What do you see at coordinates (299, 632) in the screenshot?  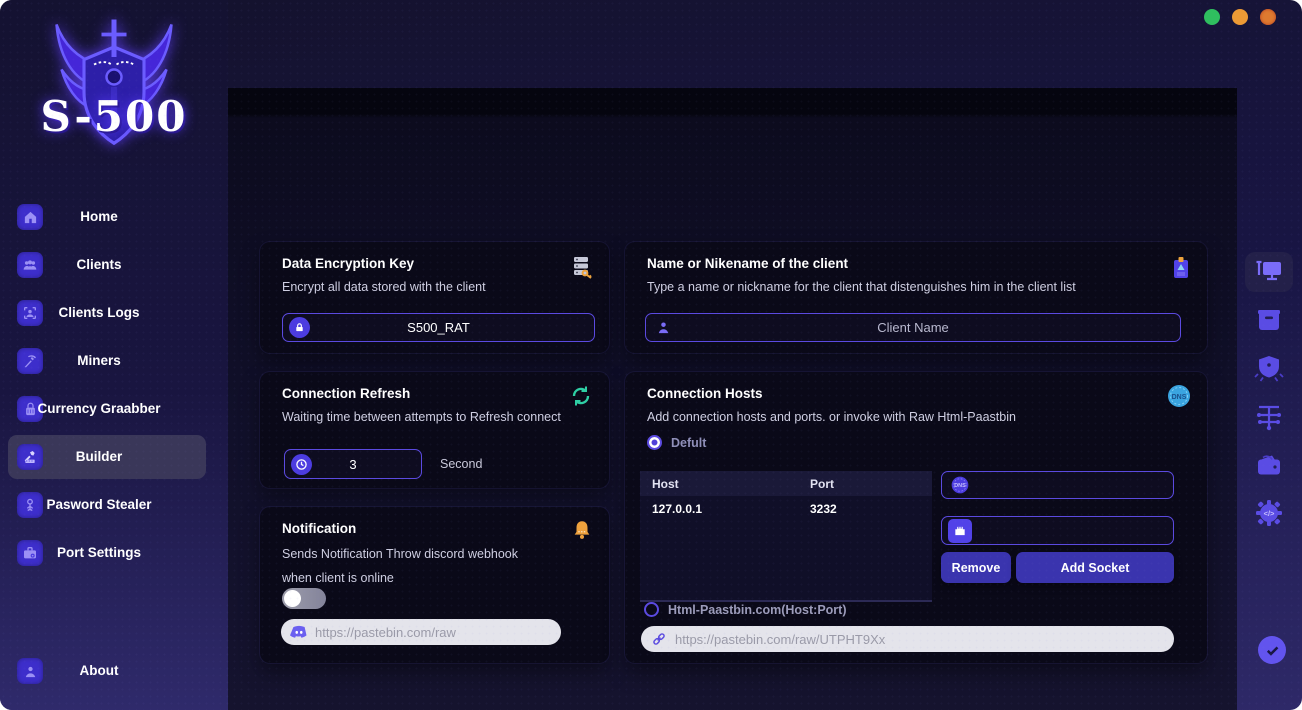 I see `discord-icon` at bounding box center [299, 632].